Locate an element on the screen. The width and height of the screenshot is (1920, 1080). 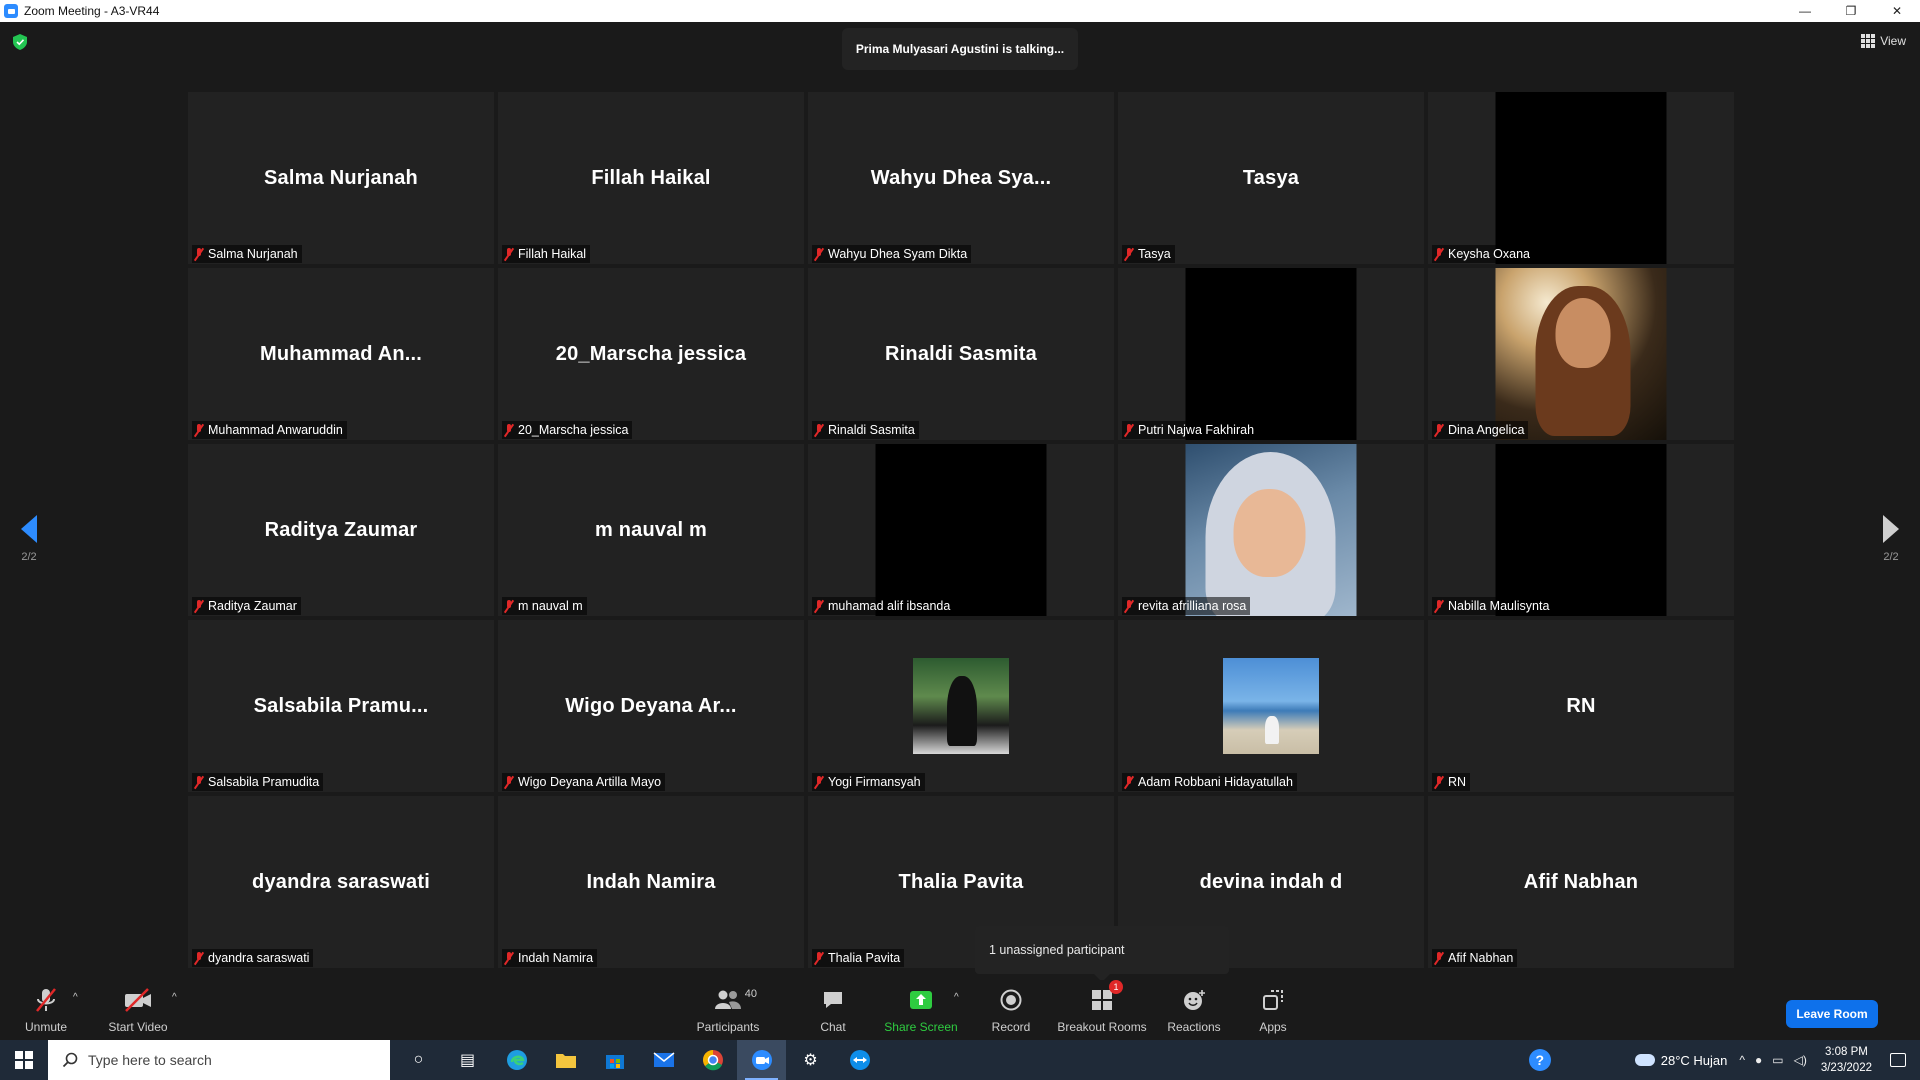
clock: 3:08 PM 3/23/2022 is located at coordinates (1846, 1060).